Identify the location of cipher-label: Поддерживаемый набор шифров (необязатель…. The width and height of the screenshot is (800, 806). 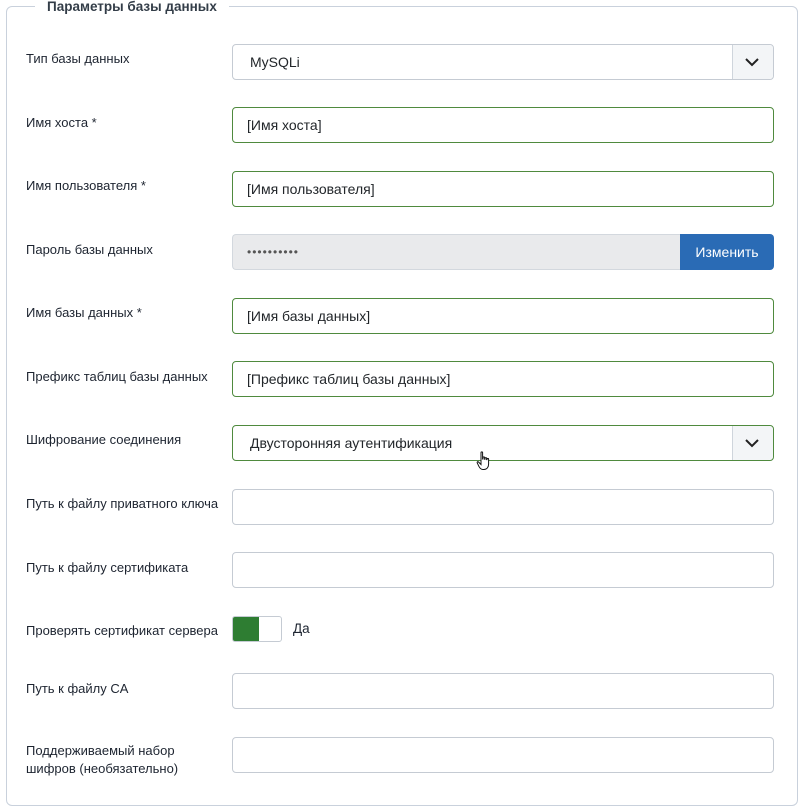
(102, 760).